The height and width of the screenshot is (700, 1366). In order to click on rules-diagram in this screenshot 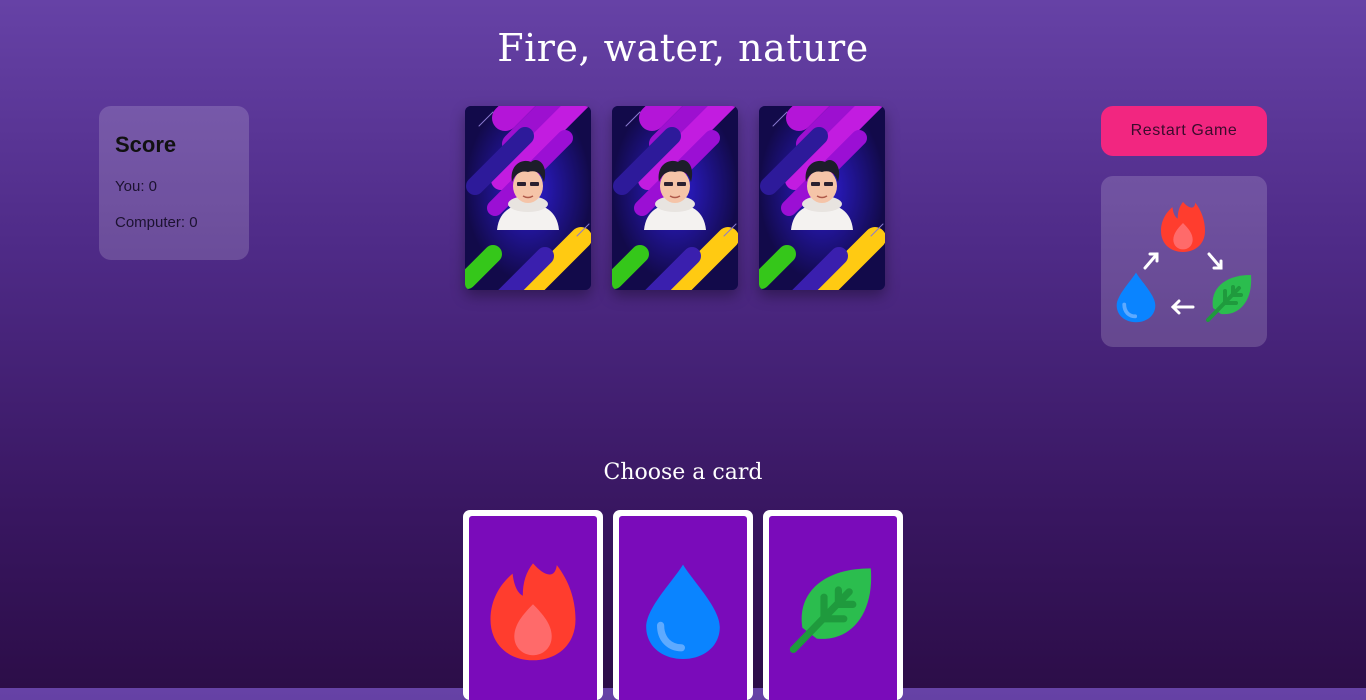, I will do `click(1184, 261)`.